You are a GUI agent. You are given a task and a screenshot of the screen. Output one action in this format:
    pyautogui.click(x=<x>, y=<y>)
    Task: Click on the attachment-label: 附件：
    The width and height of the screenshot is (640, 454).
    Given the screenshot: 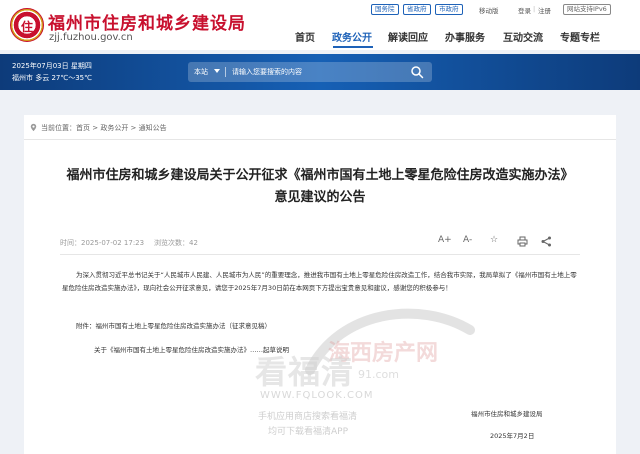 What is the action you would take?
    pyautogui.click(x=86, y=326)
    